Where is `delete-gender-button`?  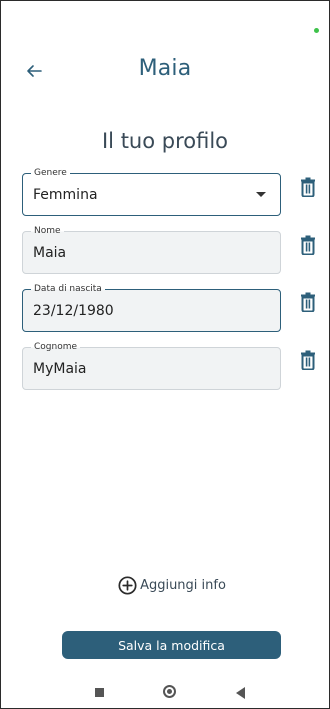 delete-gender-button is located at coordinates (309, 188).